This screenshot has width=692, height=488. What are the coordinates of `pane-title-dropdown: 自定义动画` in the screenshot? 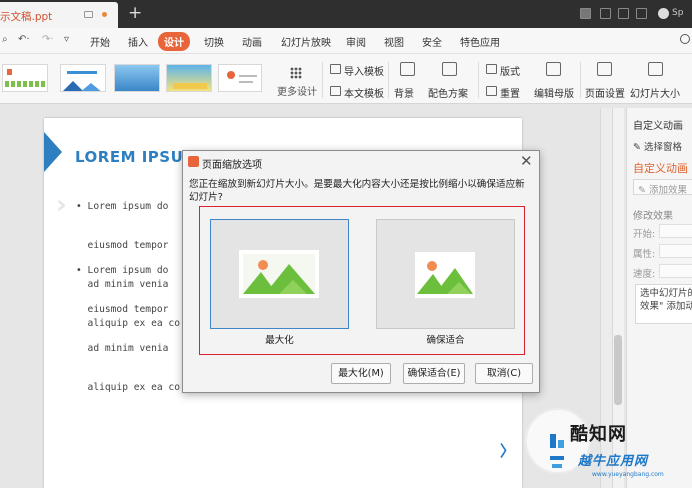 It's located at (658, 124).